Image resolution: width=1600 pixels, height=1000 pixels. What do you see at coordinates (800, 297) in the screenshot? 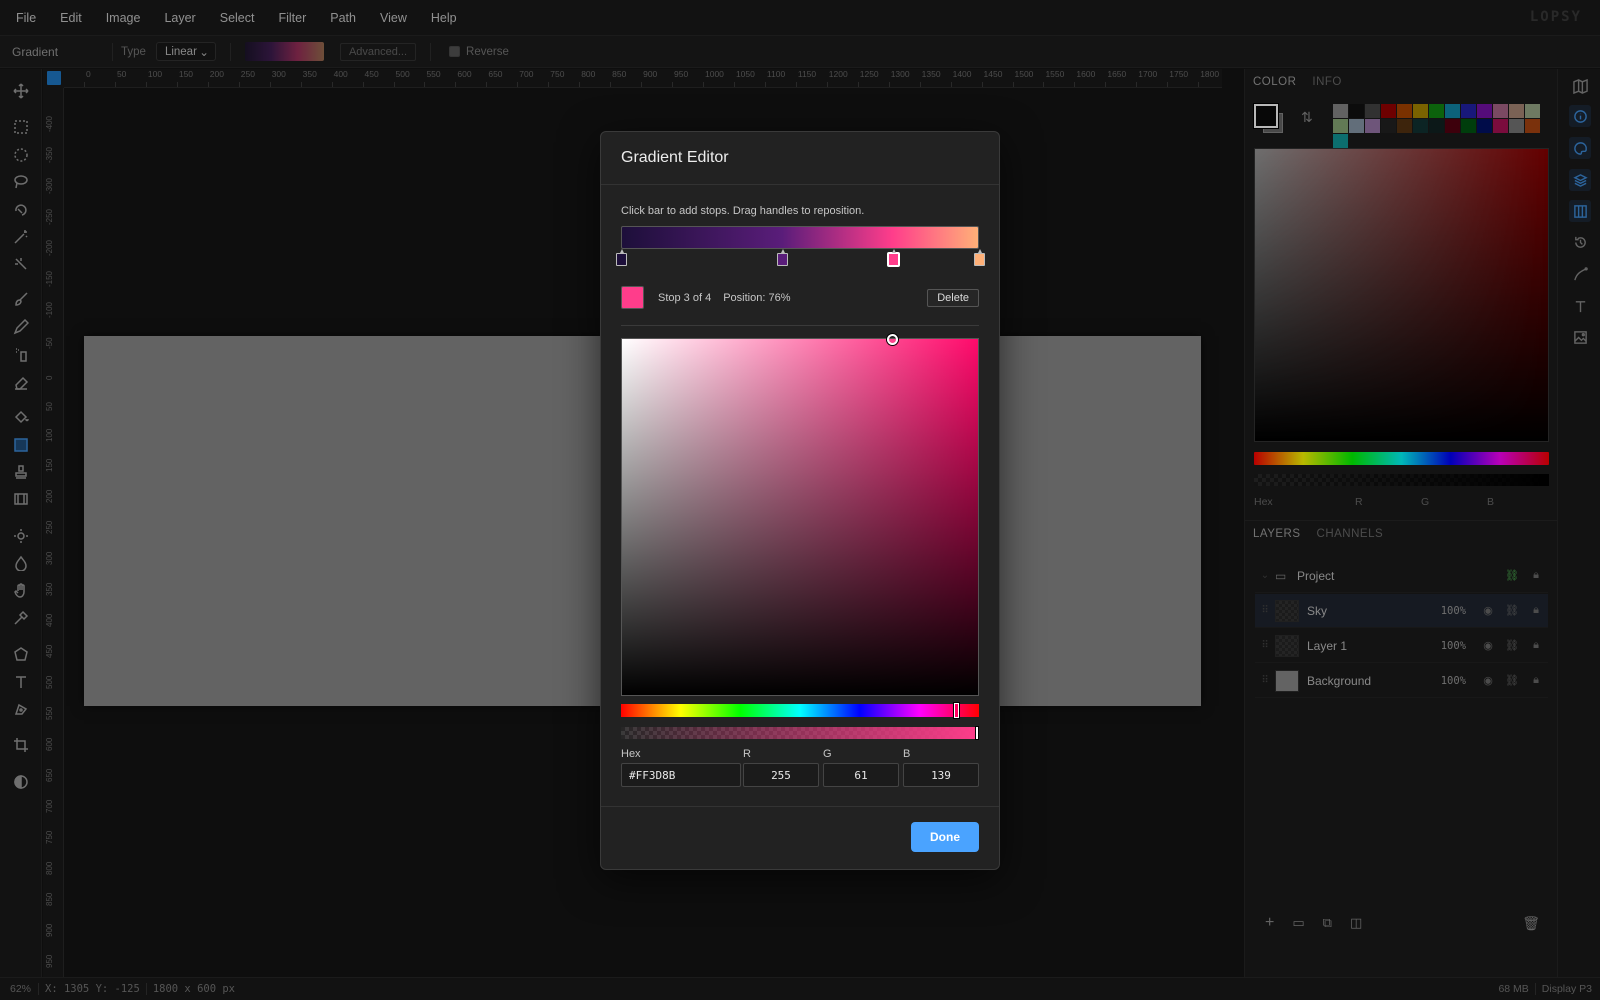
I see `stop-info-row: Stop 3 of 4 Position: 76% Delete` at bounding box center [800, 297].